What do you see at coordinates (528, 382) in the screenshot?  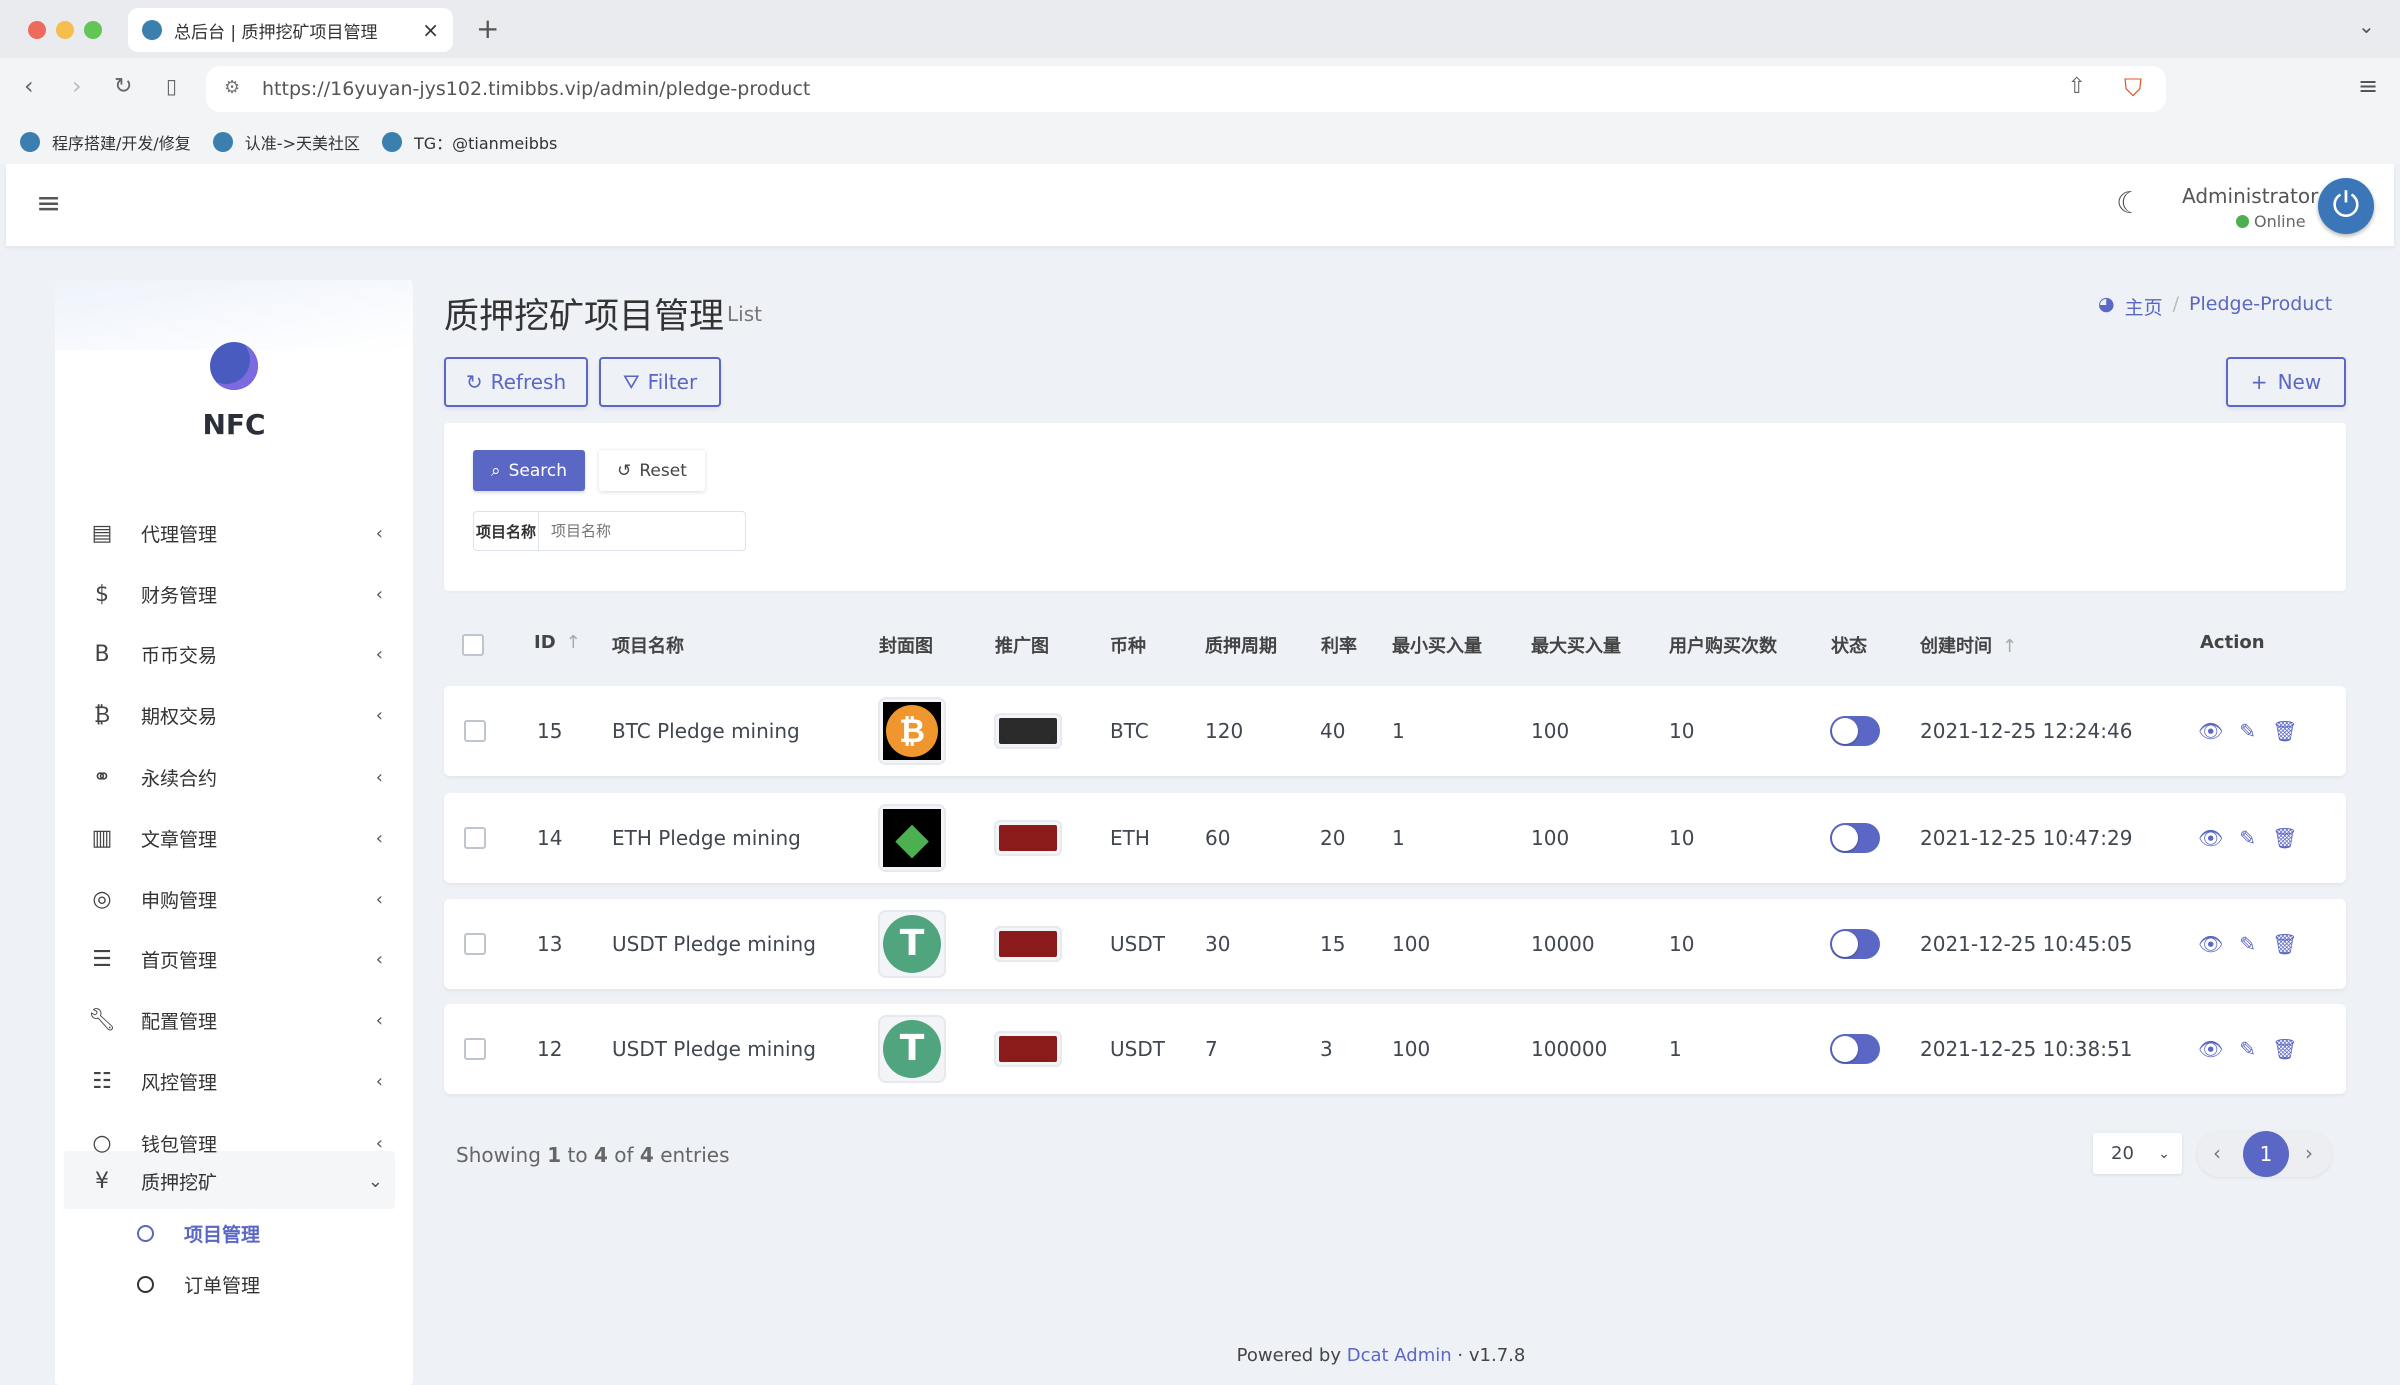 I see `refresh-label: Refresh` at bounding box center [528, 382].